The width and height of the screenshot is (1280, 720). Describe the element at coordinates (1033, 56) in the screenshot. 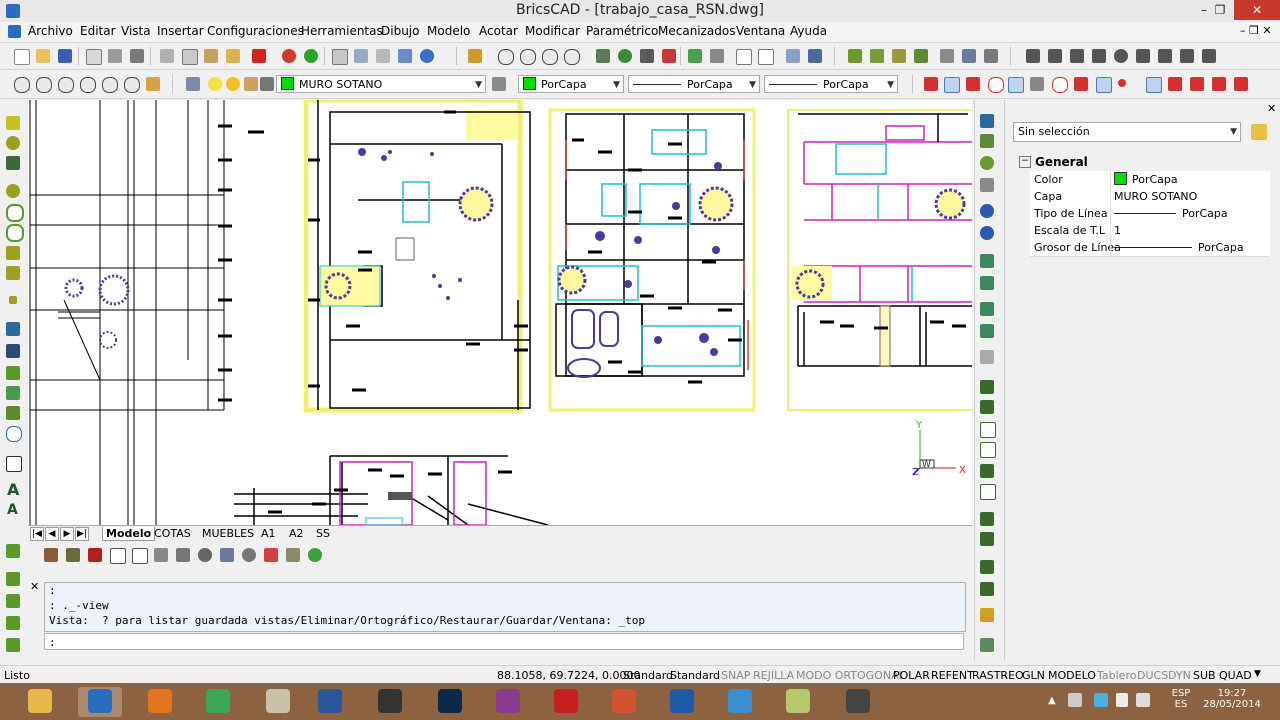

I see `push-pull-icon` at that location.